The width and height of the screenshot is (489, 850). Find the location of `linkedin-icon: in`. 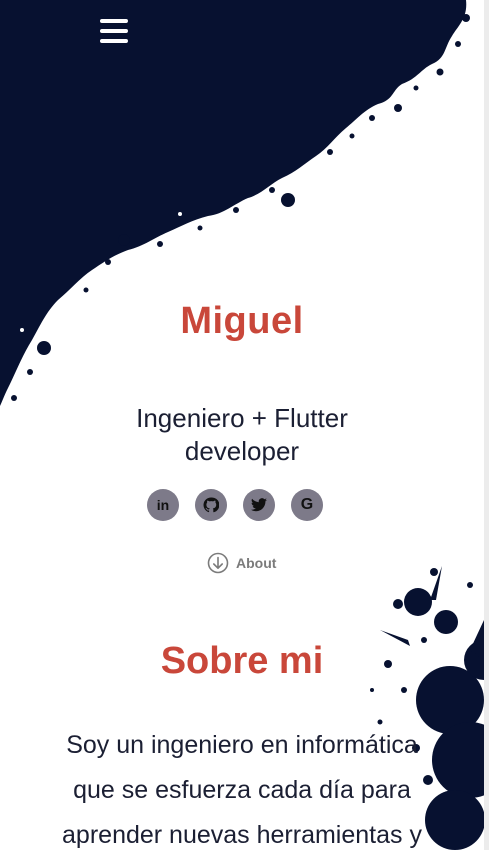

linkedin-icon: in is located at coordinates (163, 505).